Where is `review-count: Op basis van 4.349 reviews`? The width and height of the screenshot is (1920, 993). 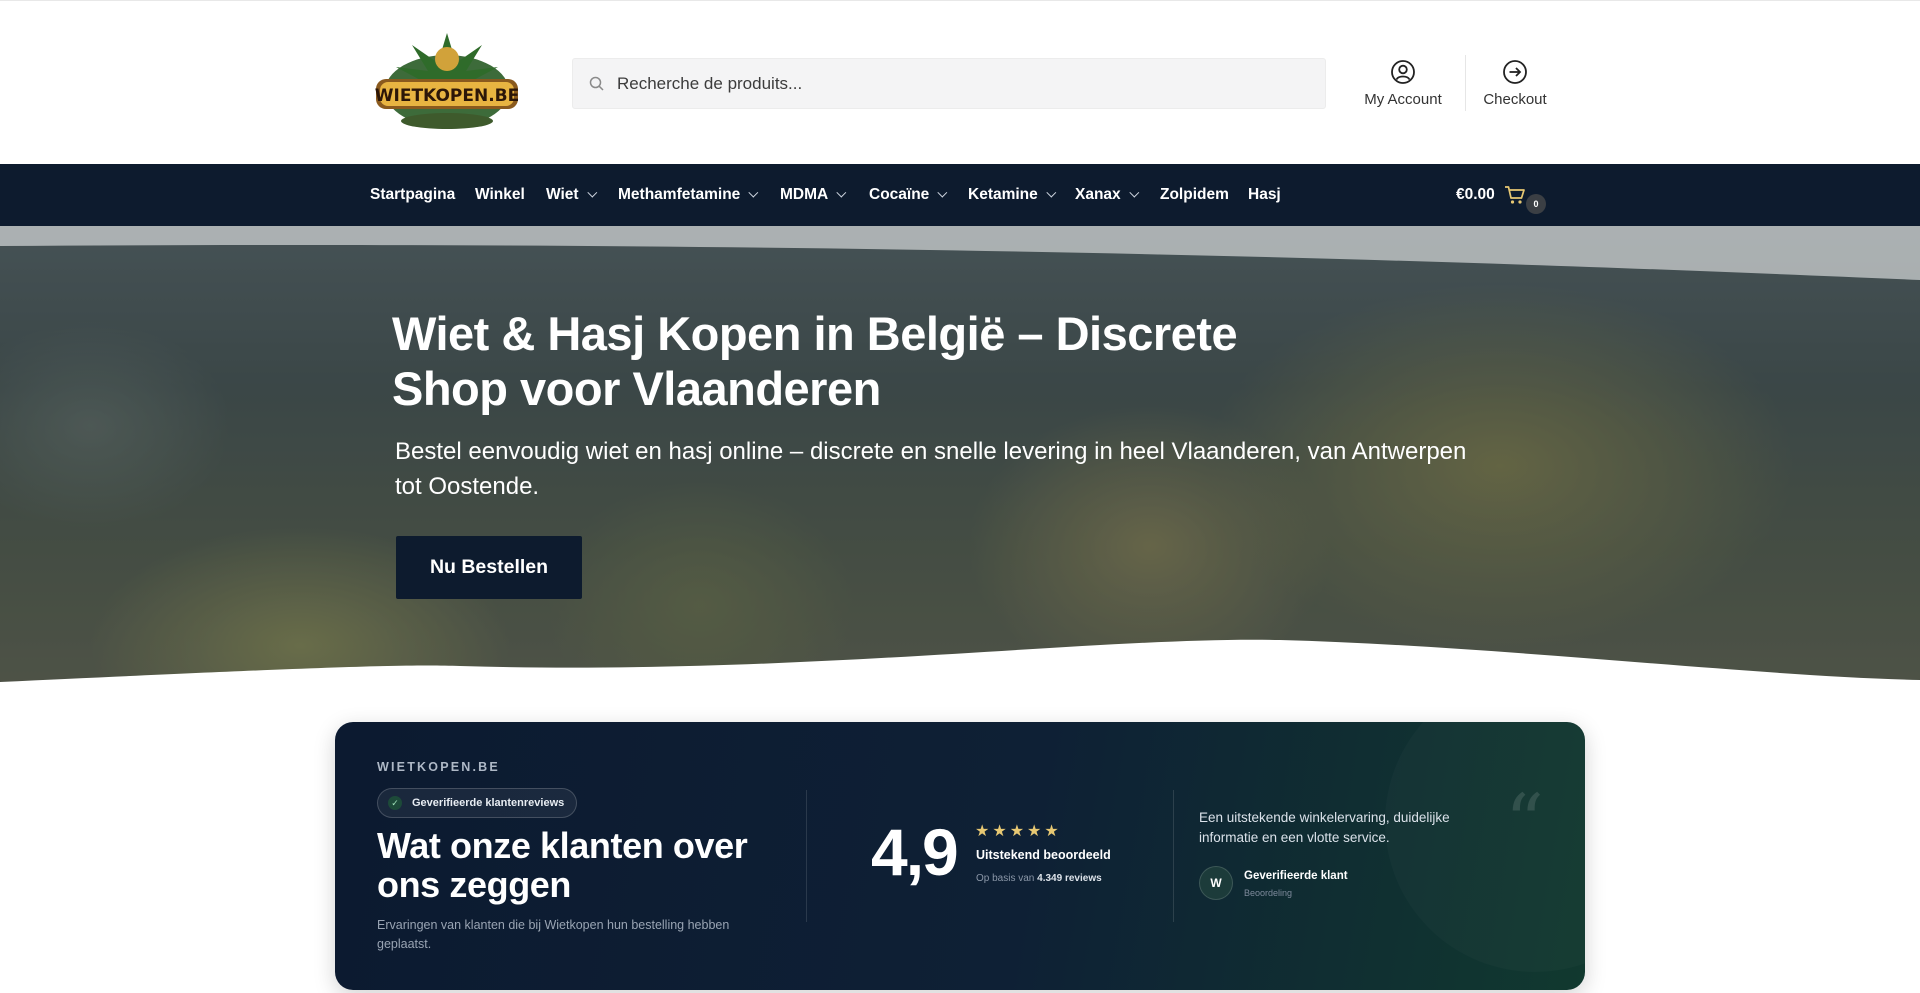 review-count: Op basis van 4.349 reviews is located at coordinates (1039, 878).